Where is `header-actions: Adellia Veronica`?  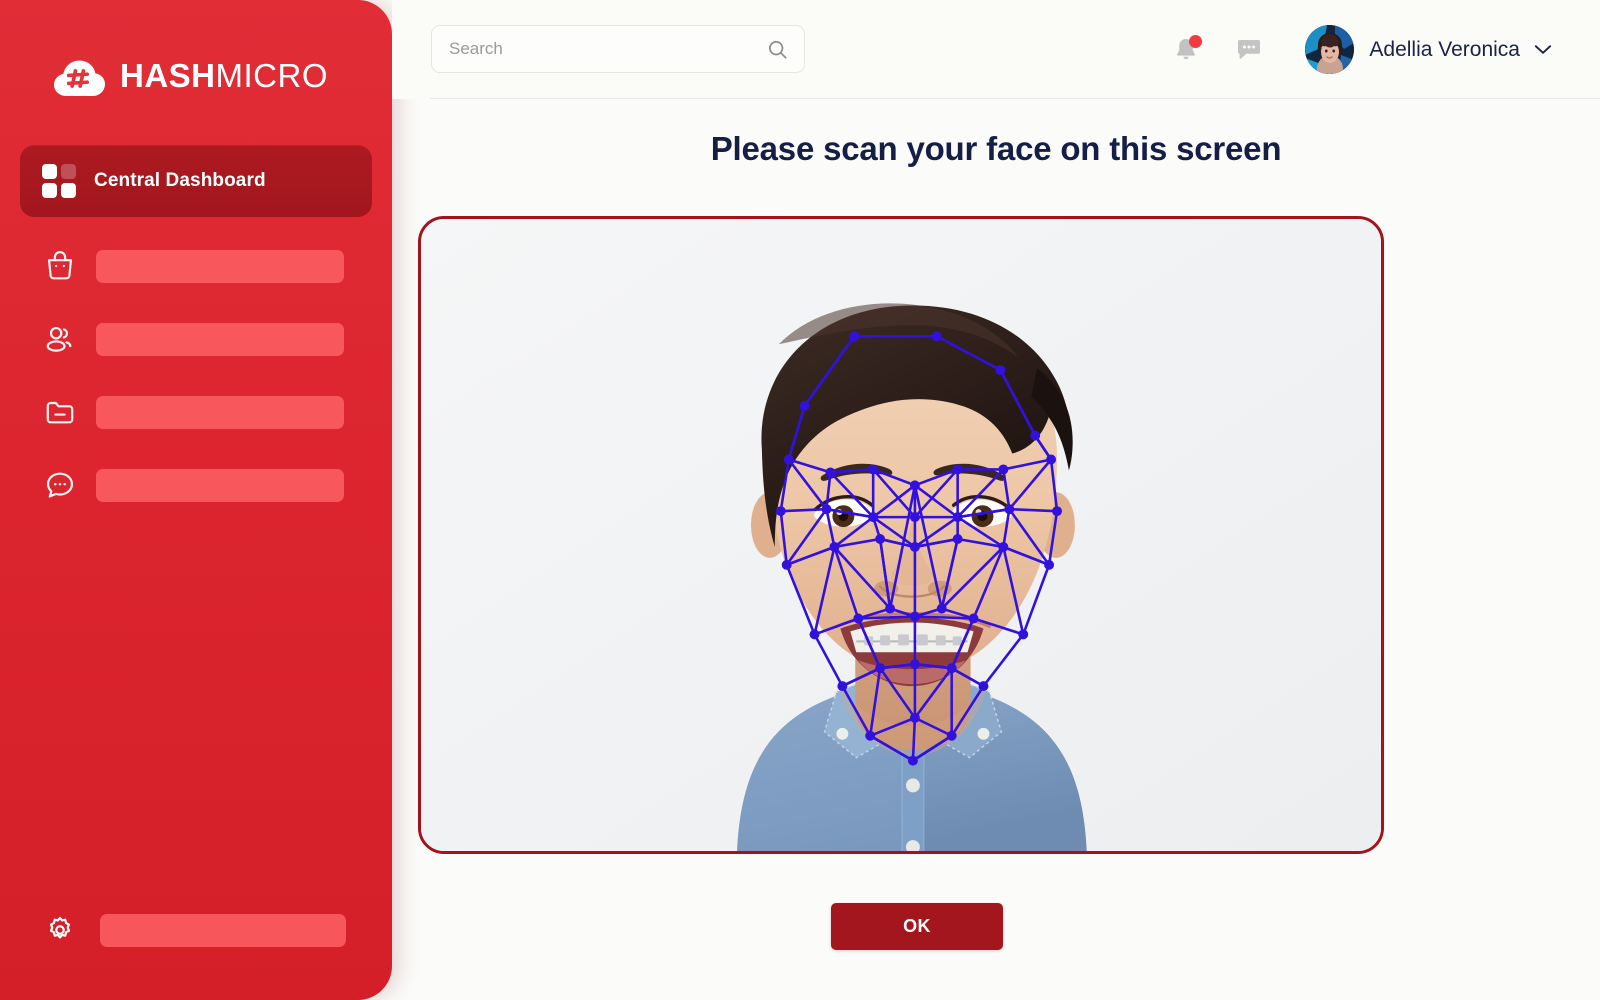 header-actions: Adellia Veronica is located at coordinates (1362, 49).